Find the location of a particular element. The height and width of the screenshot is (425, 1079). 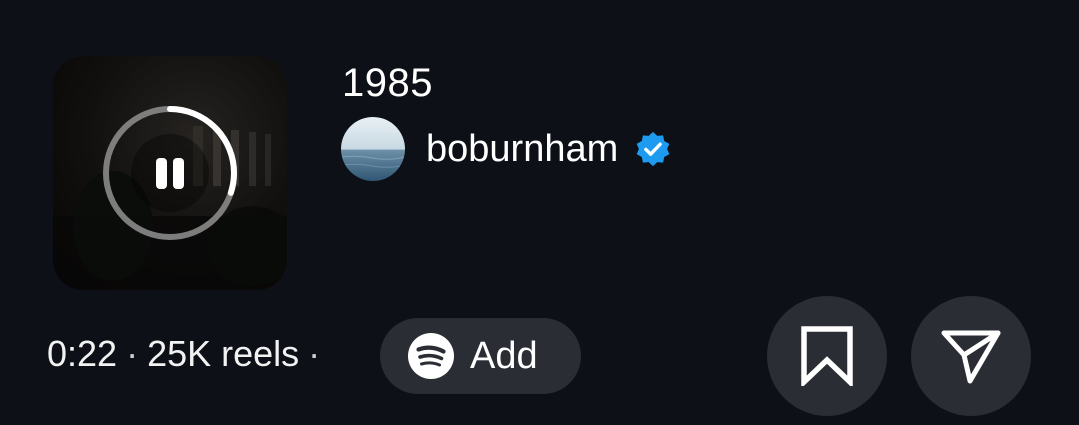

add-to-spotify-button: Add is located at coordinates (480, 356).